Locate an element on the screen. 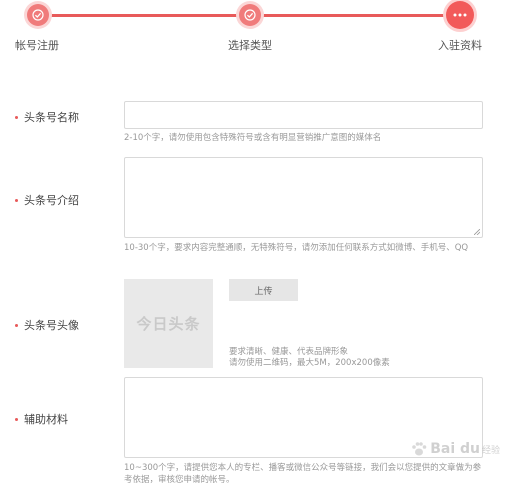 Image resolution: width=514 pixels, height=496 pixels. material-field-label: 辅助材料 is located at coordinates (41, 419).